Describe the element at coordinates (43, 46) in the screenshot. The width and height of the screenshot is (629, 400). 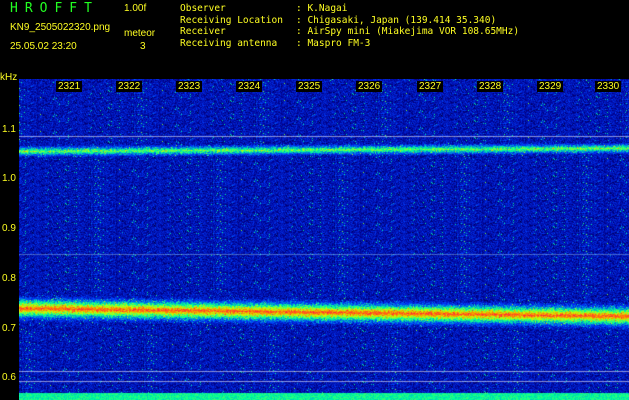
I see `date-time: 25.05.02 23:20` at that location.